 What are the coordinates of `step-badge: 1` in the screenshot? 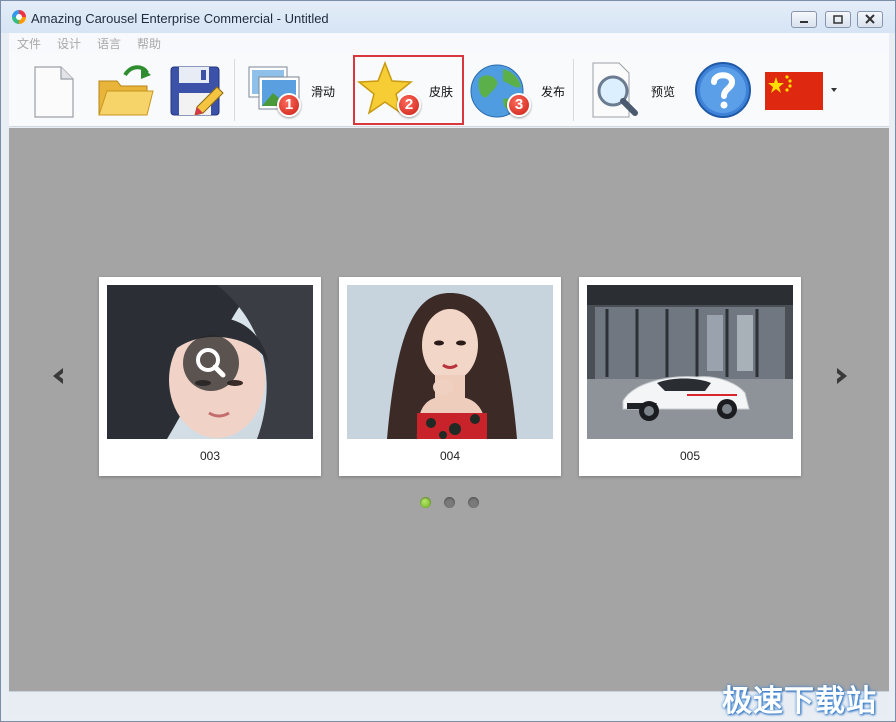 It's located at (289, 105).